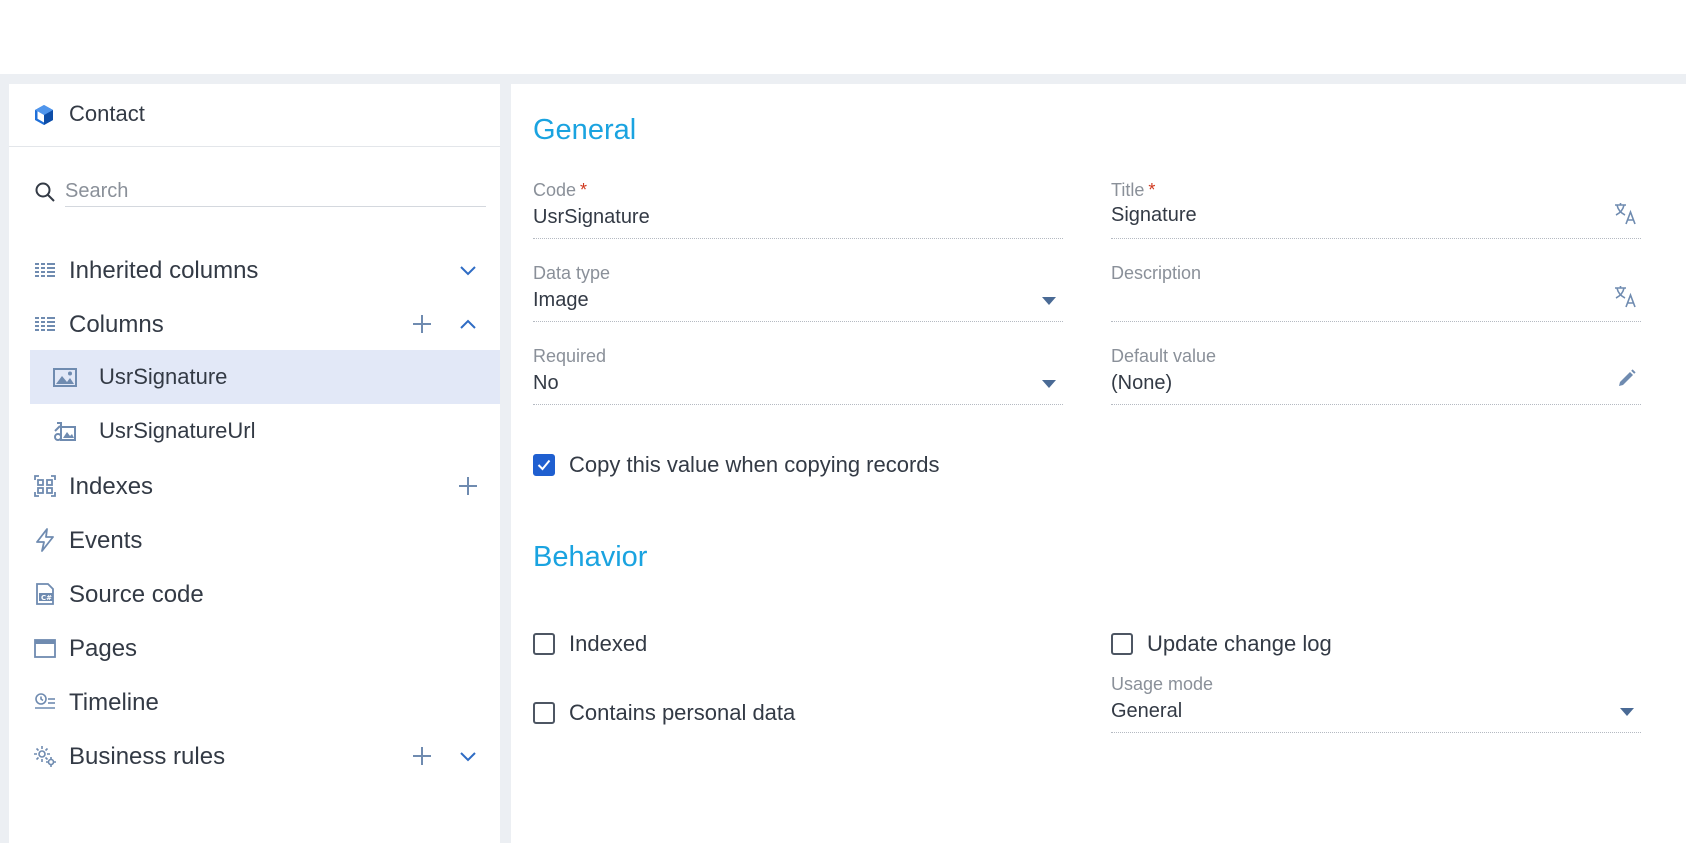  I want to click on title-field: Title * Signature, so click(1376, 209).